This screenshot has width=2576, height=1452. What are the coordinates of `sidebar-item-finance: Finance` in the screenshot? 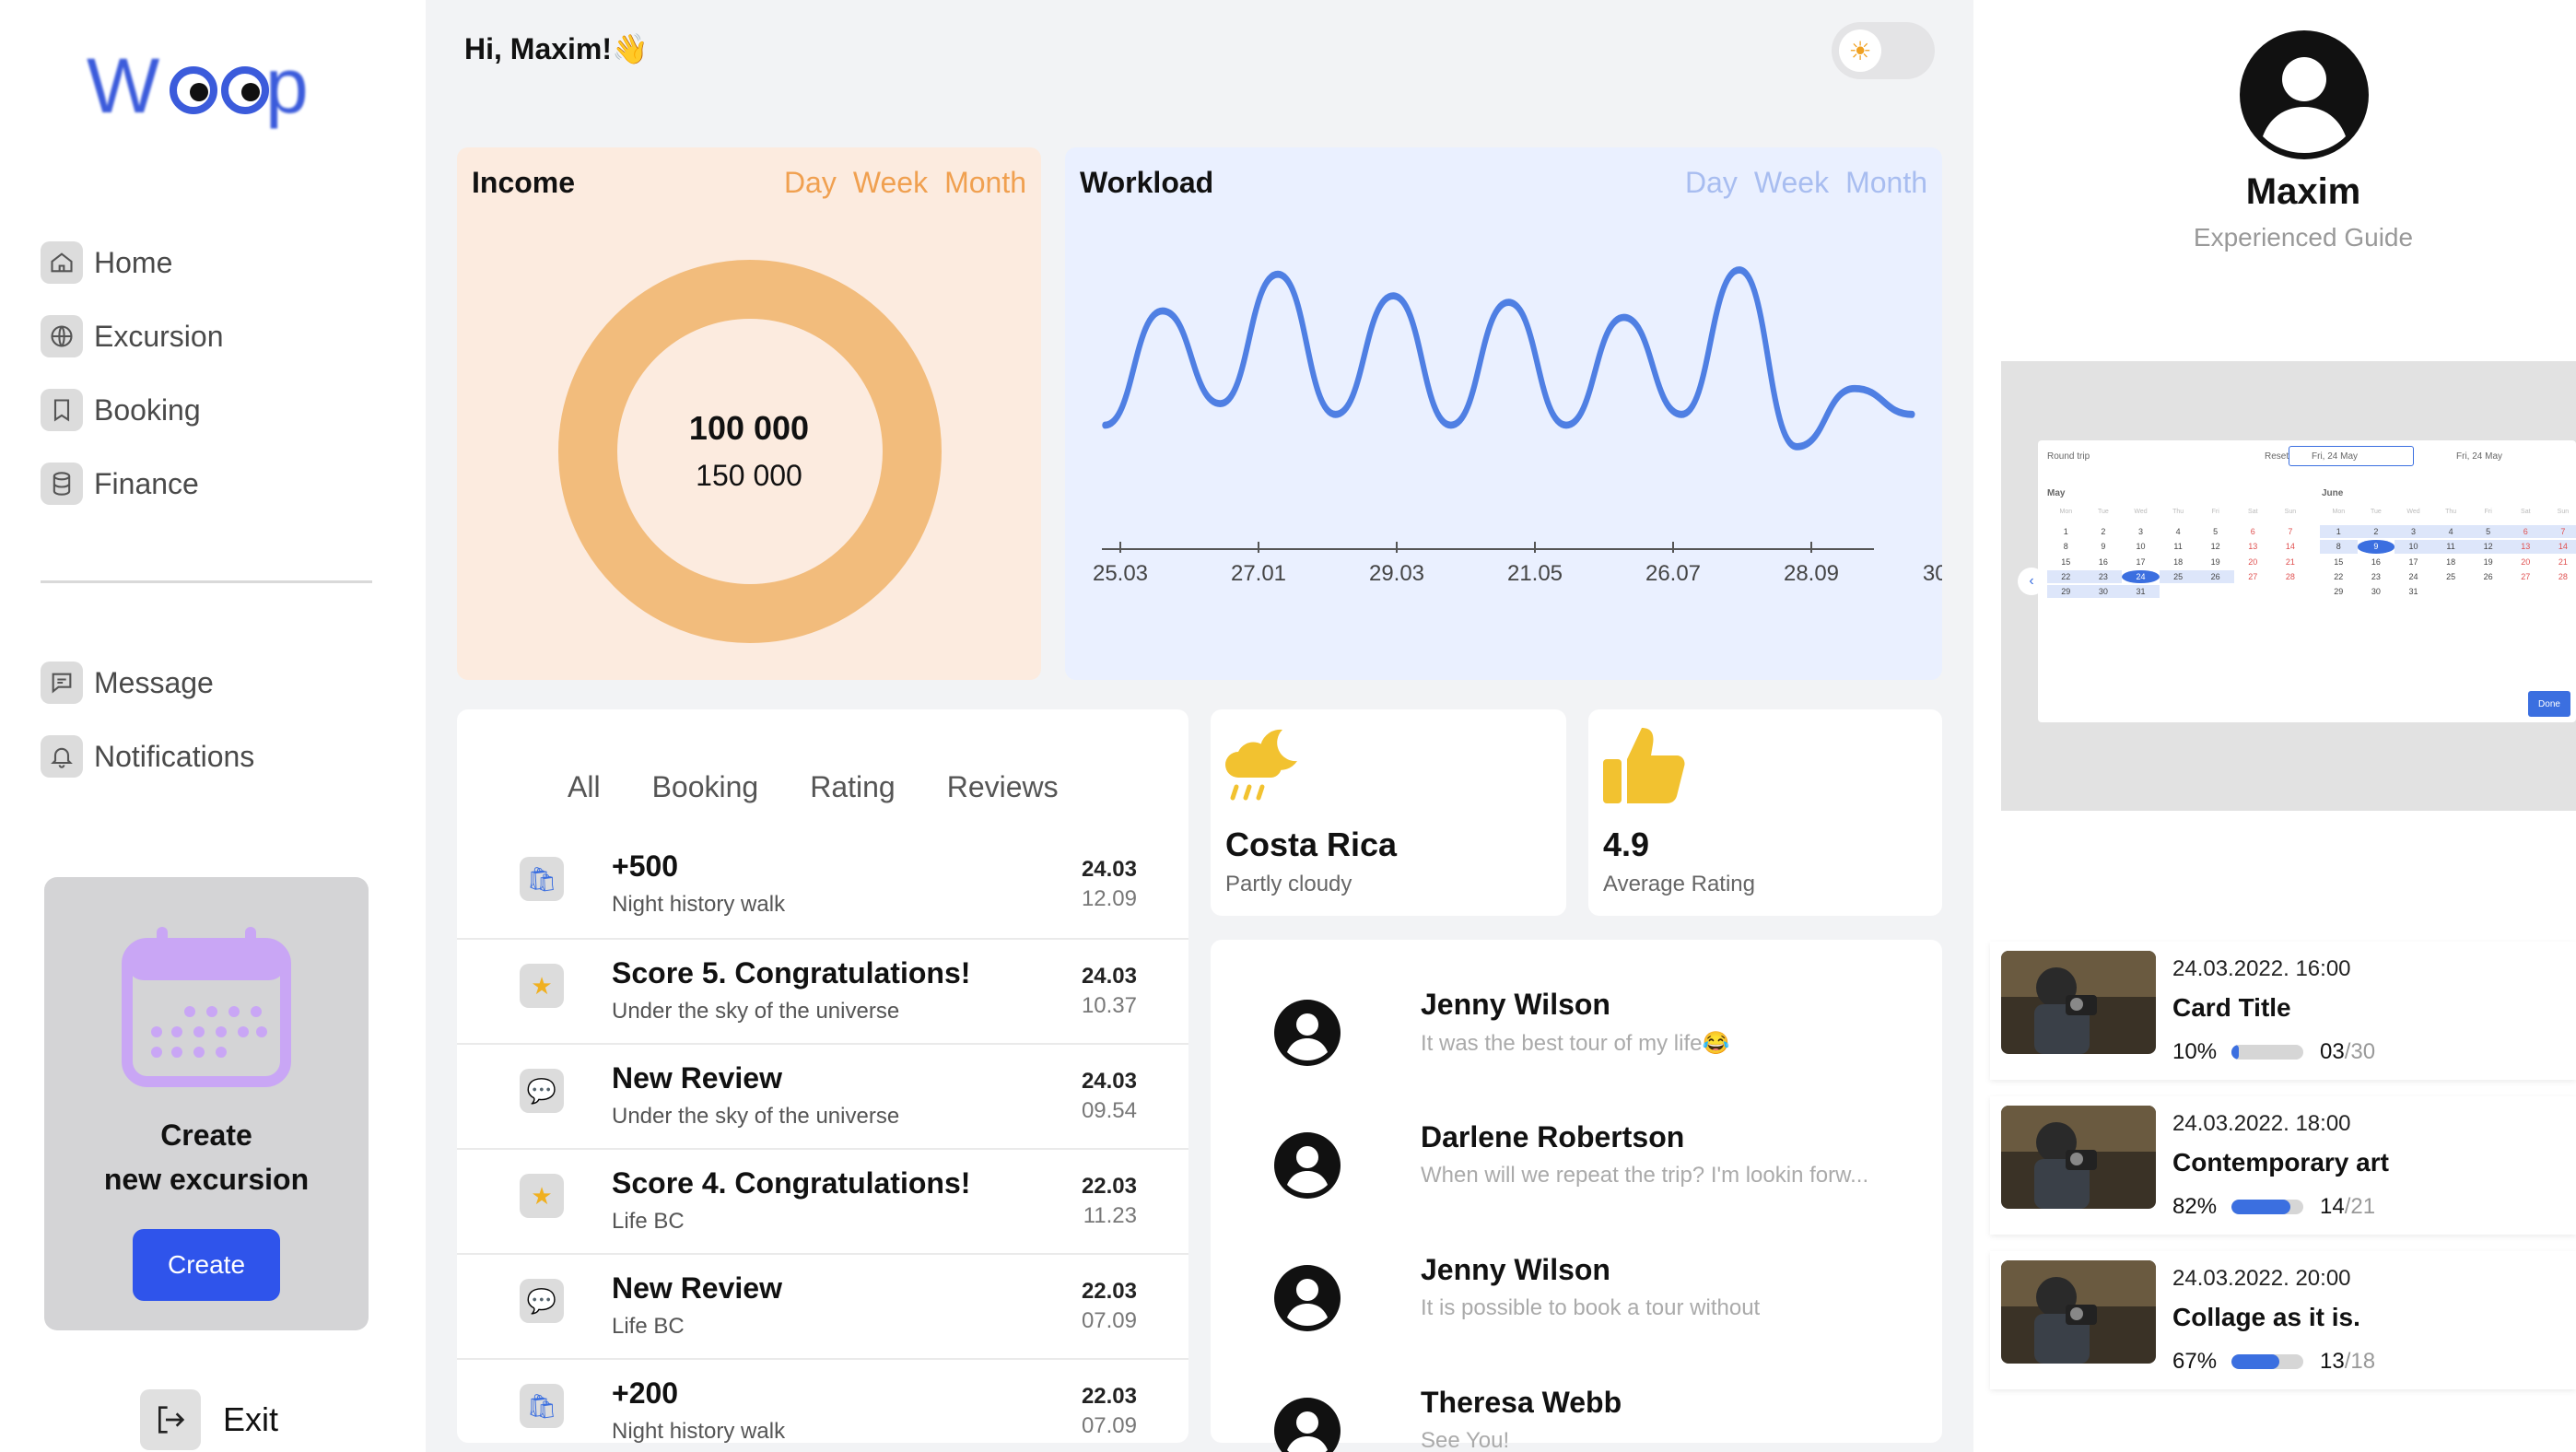 It's located at (120, 484).